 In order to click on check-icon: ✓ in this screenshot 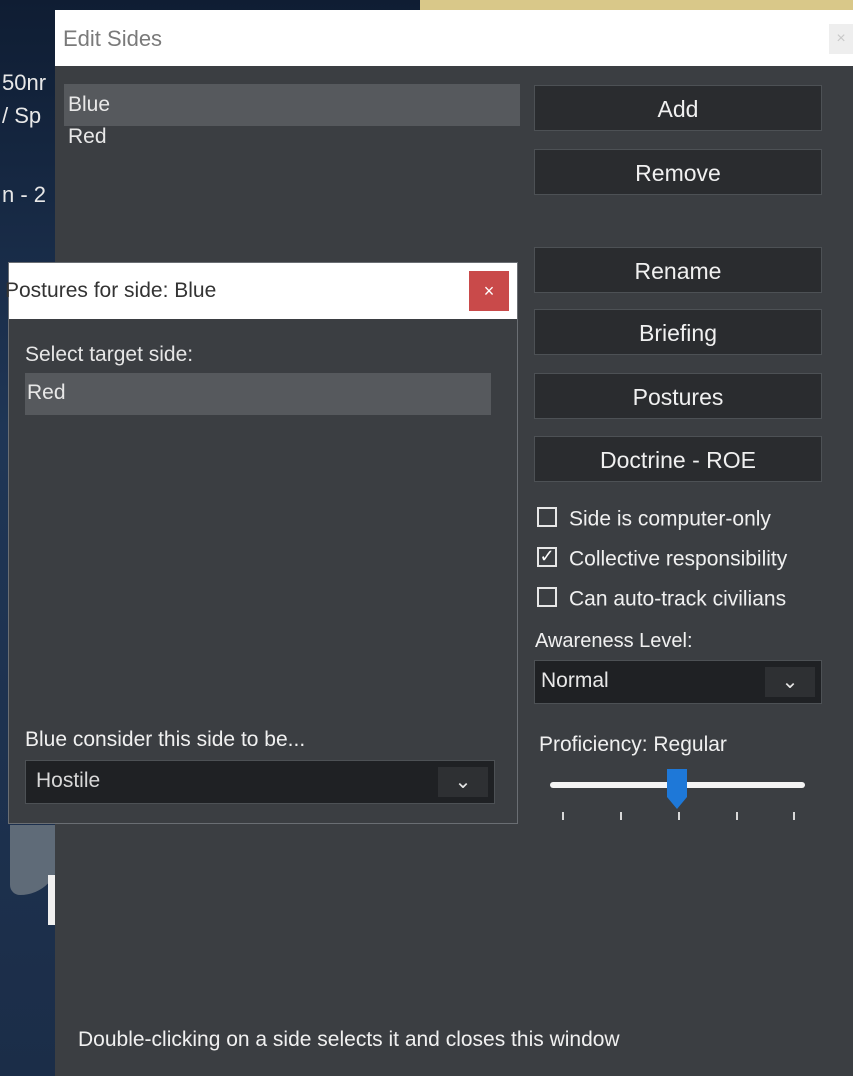, I will do `click(547, 557)`.